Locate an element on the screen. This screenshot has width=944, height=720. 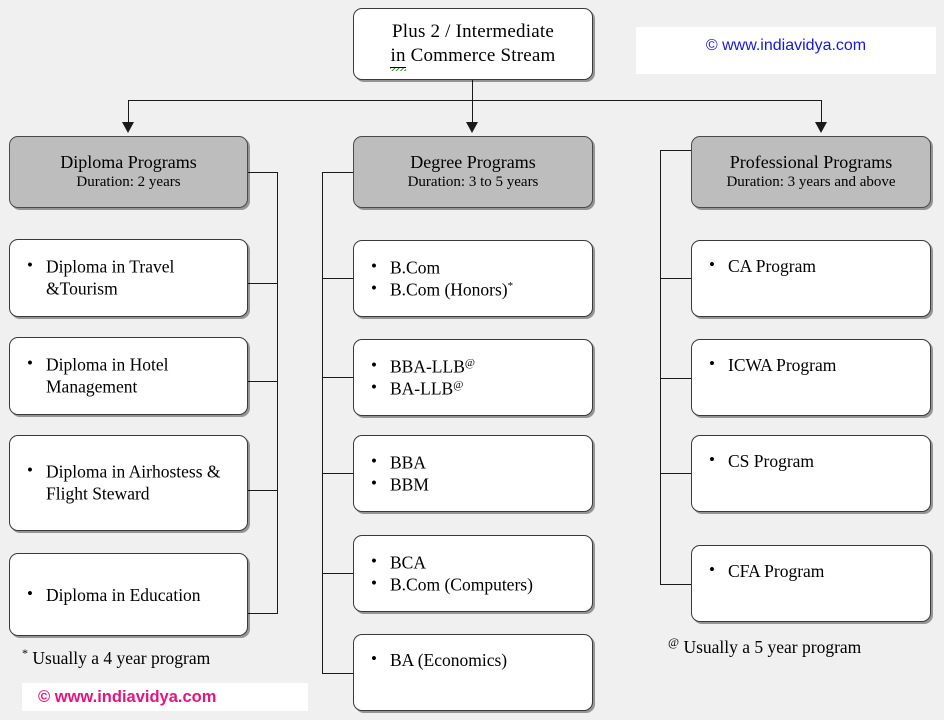
leaf-degree-bcom-inner: B.Com B.Com (Honors)* is located at coordinates (476, 278).